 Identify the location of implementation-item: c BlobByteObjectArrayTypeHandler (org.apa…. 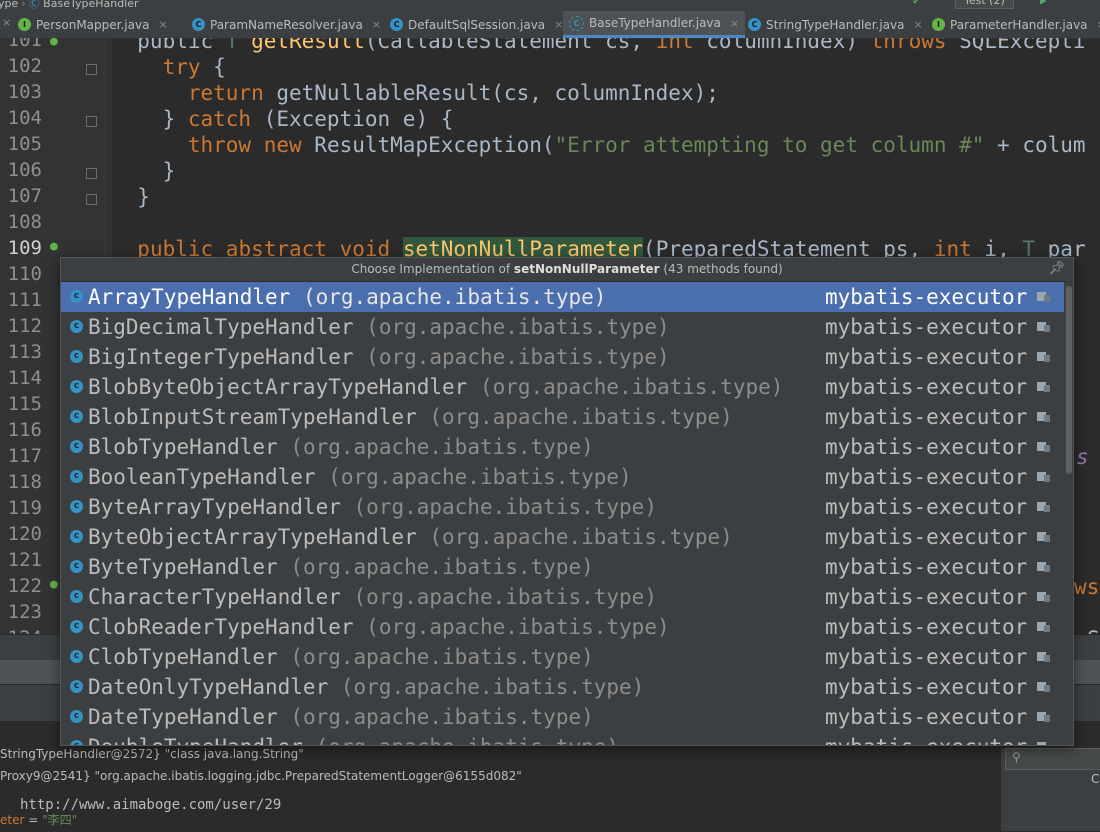
(562, 387).